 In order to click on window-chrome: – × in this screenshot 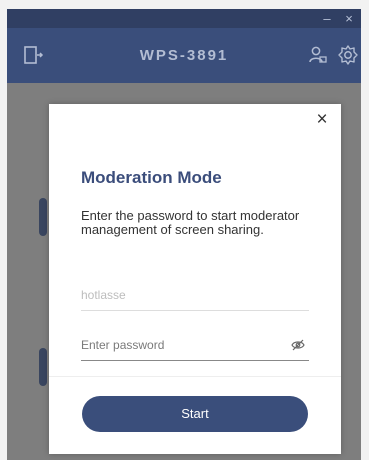, I will do `click(184, 18)`.